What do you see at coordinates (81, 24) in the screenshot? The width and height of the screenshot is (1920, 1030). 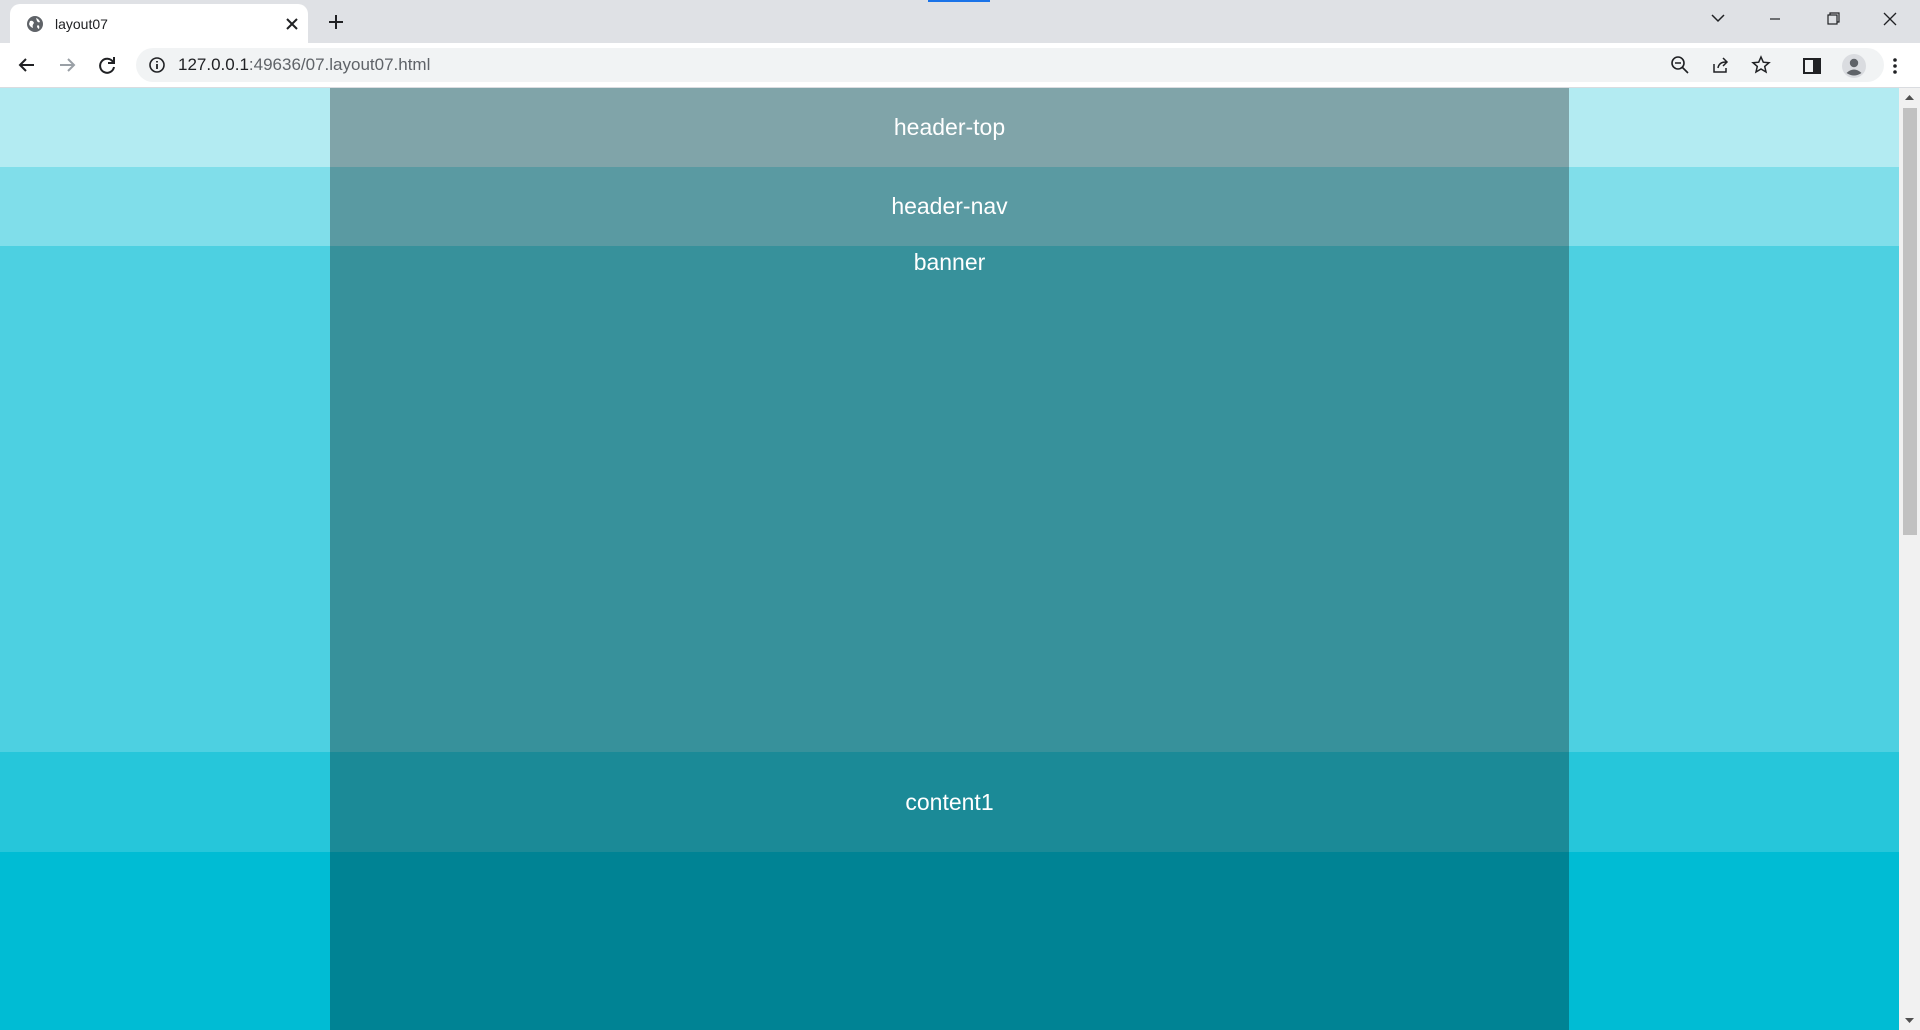 I see `tab-title: layout07` at bounding box center [81, 24].